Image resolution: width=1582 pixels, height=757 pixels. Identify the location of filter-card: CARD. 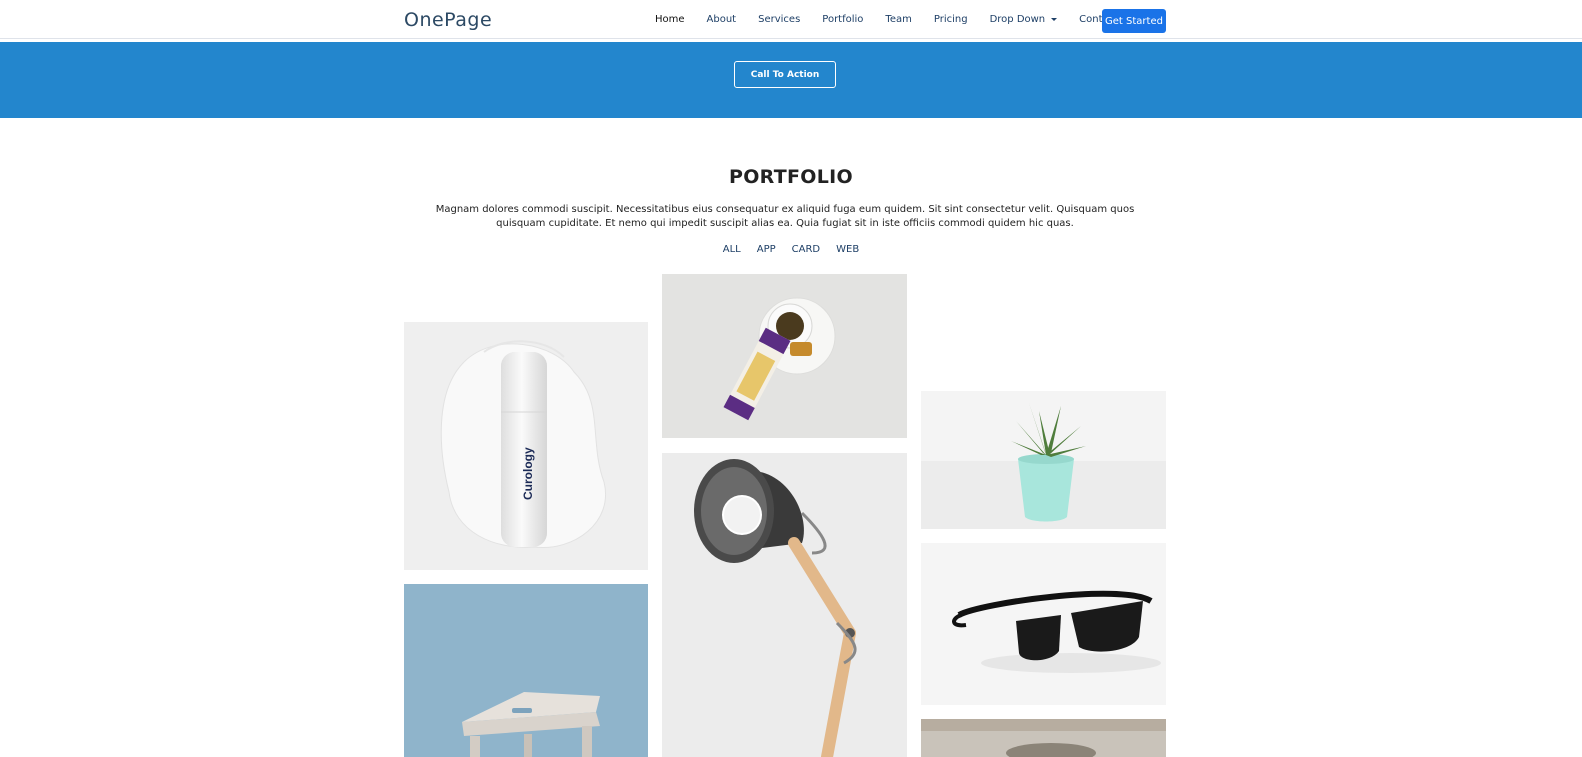
(806, 249).